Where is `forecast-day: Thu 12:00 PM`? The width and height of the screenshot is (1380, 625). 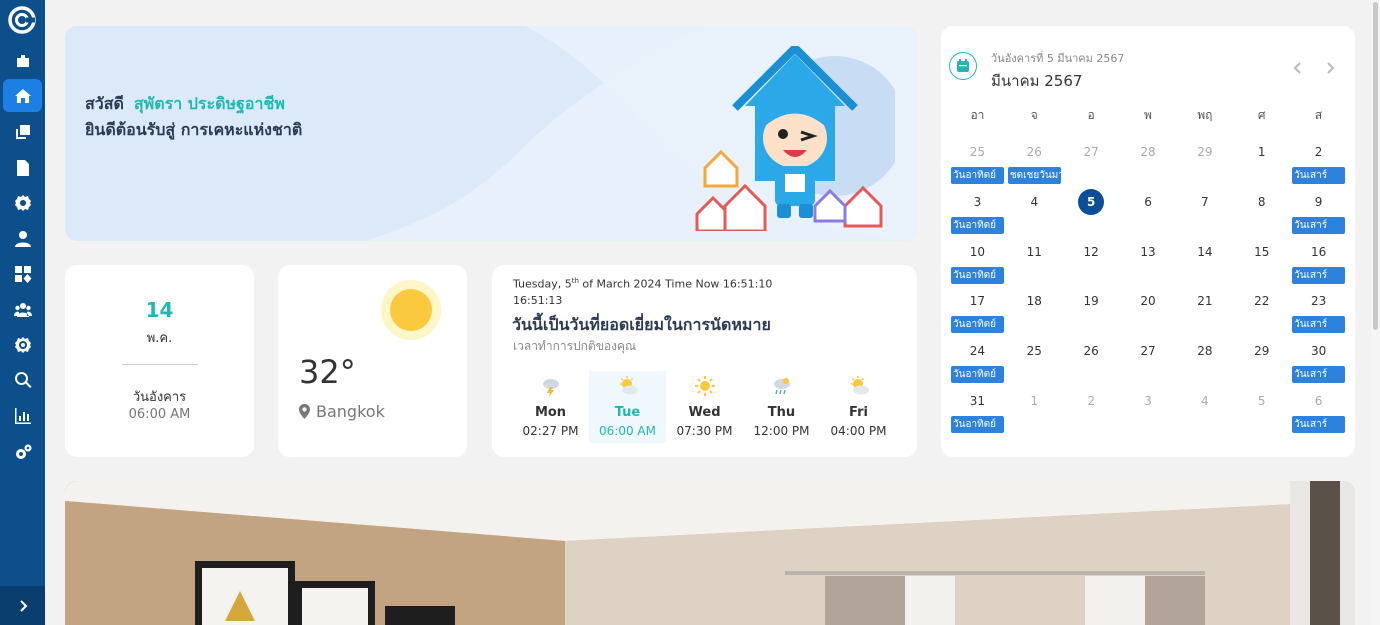
forecast-day: Thu 12:00 PM is located at coordinates (781, 407).